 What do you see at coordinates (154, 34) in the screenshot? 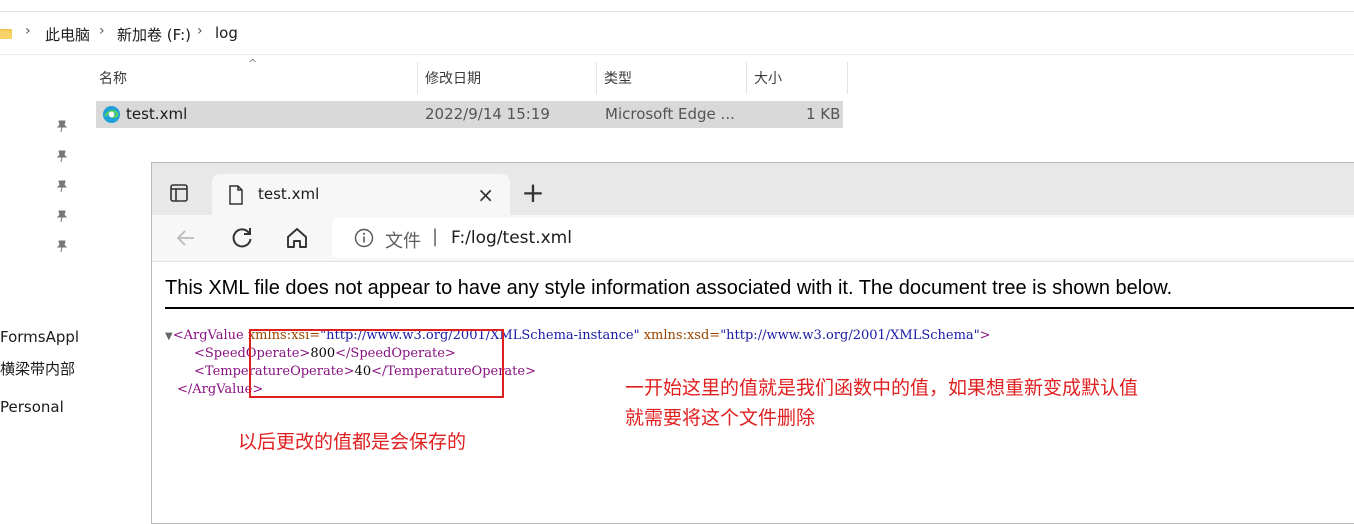
I see `breadcrumb-volume-f: 新加卷 (F:)` at bounding box center [154, 34].